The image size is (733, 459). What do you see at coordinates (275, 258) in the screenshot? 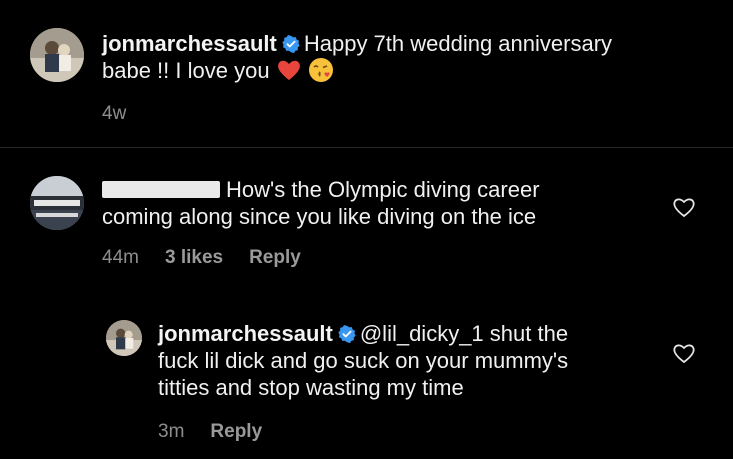
I see `comment-reply-button: Reply` at bounding box center [275, 258].